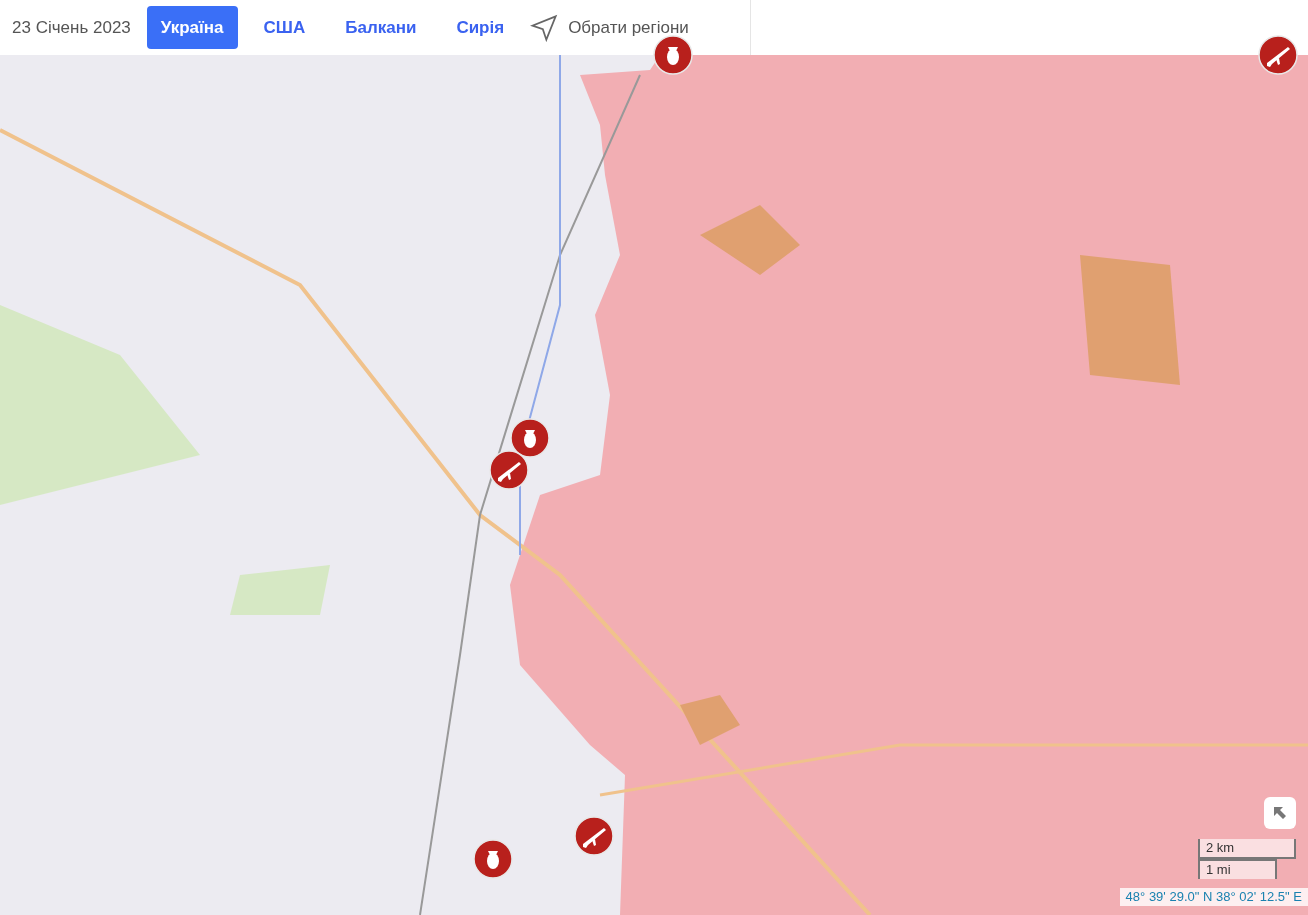  Describe the element at coordinates (381, 27) in the screenshot. I see `region-tab: Балкани` at that location.